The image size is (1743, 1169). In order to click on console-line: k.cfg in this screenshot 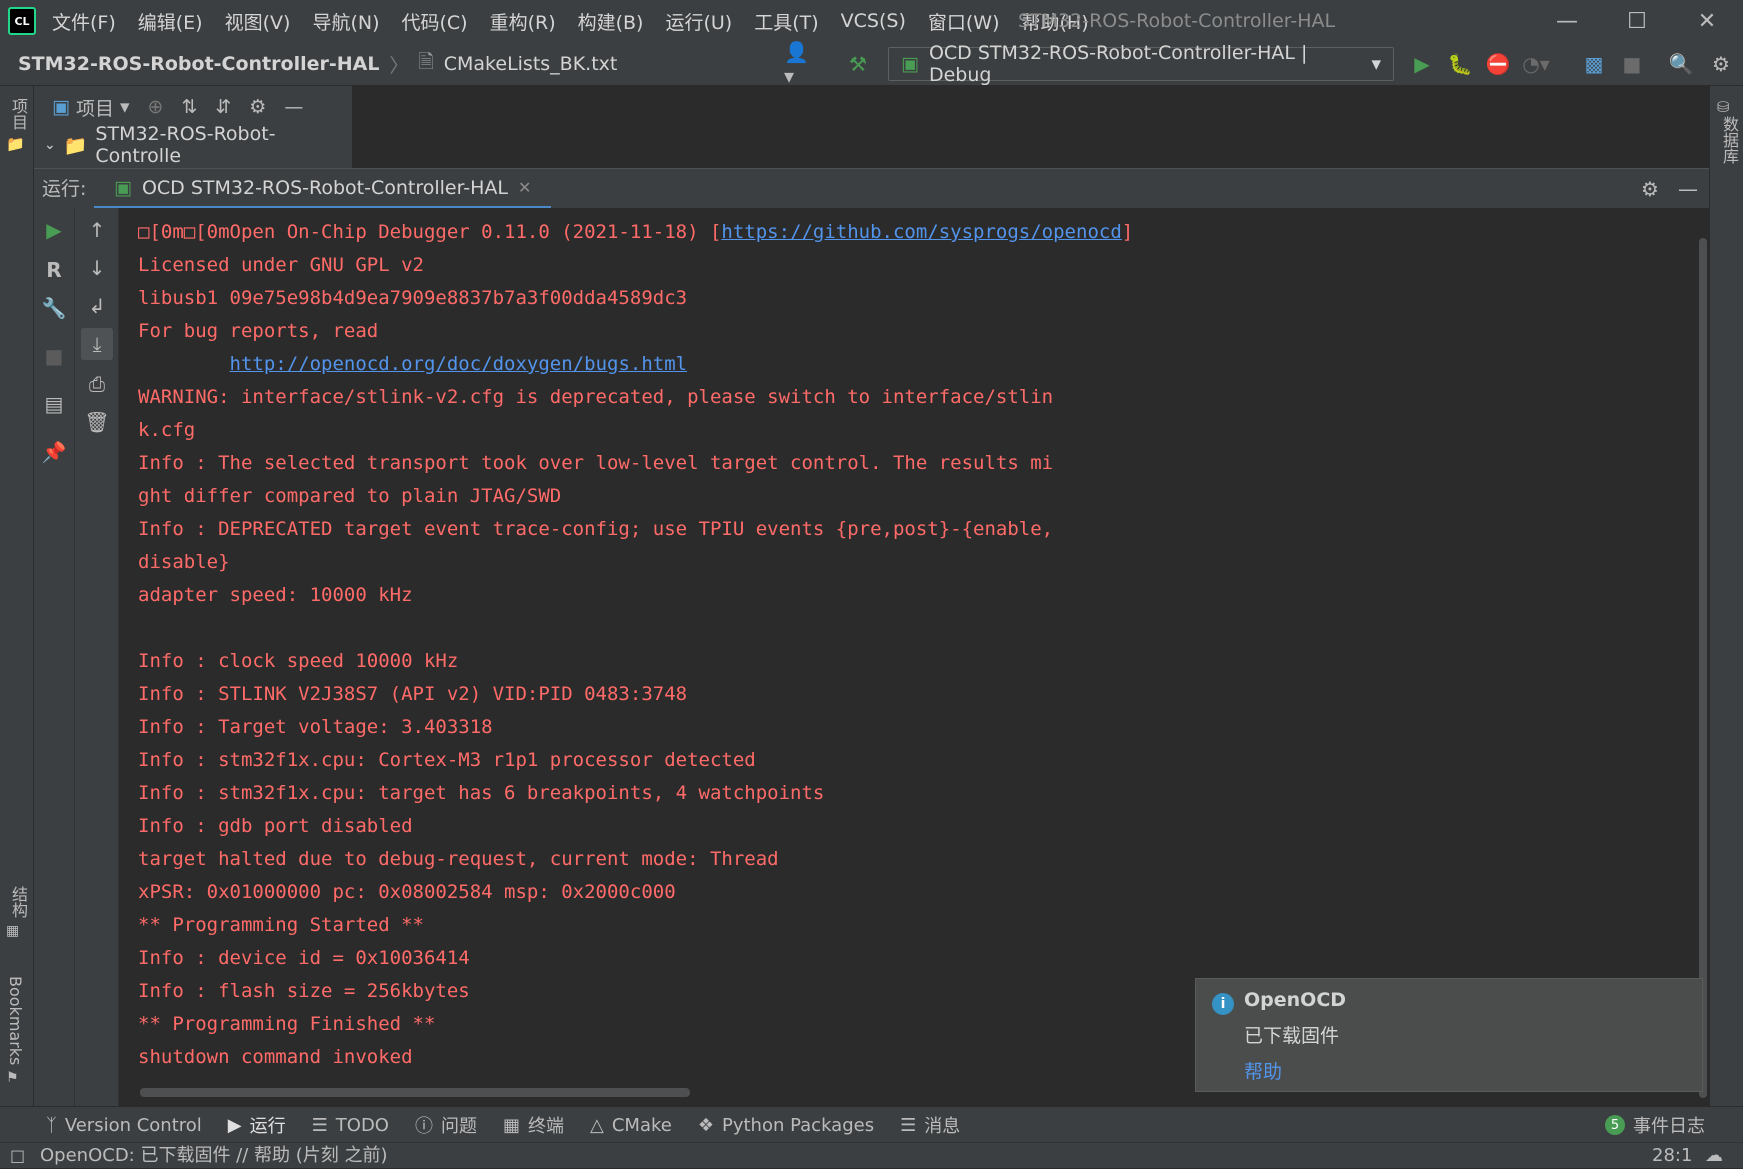, I will do `click(167, 430)`.